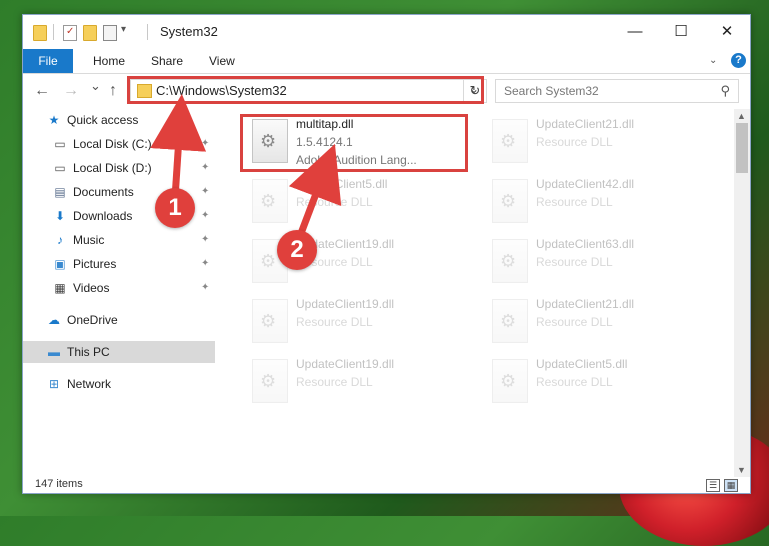 The height and width of the screenshot is (546, 769). Describe the element at coordinates (175, 208) in the screenshot. I see `step-1-badge: 1` at that location.